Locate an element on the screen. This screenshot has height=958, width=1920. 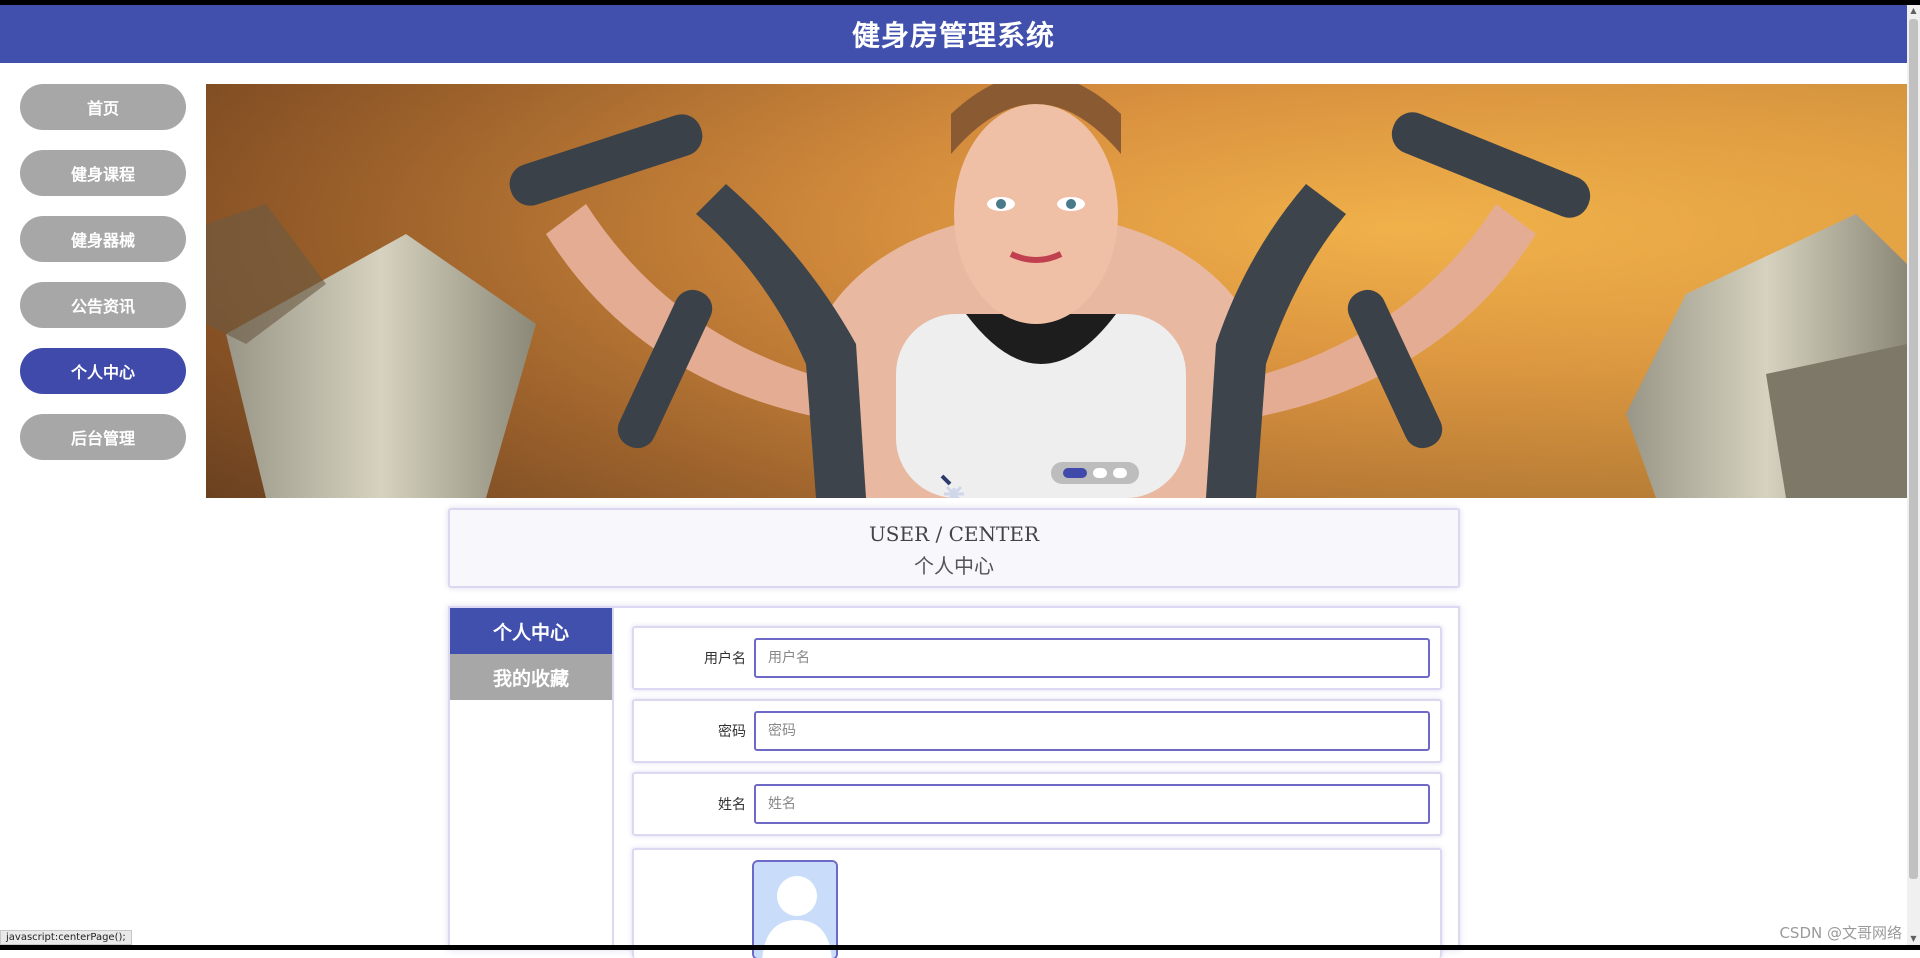
form-row-username: 用户名 is located at coordinates (1037, 658).